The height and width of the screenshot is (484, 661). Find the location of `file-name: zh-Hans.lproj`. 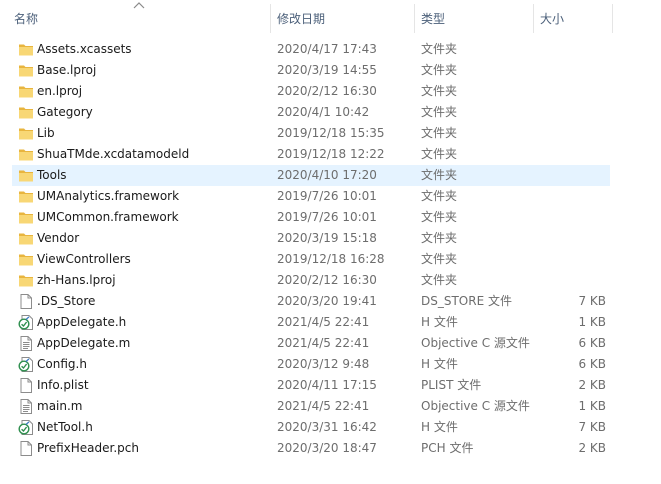

file-name: zh-Hans.lproj is located at coordinates (76, 280).